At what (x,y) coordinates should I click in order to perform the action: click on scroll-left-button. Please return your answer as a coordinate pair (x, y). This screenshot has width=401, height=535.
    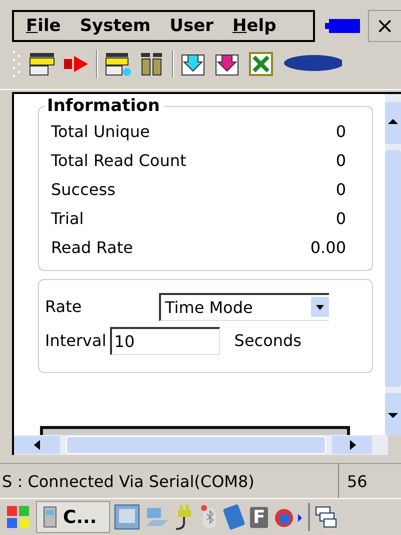
    Looking at the image, I should click on (37, 445).